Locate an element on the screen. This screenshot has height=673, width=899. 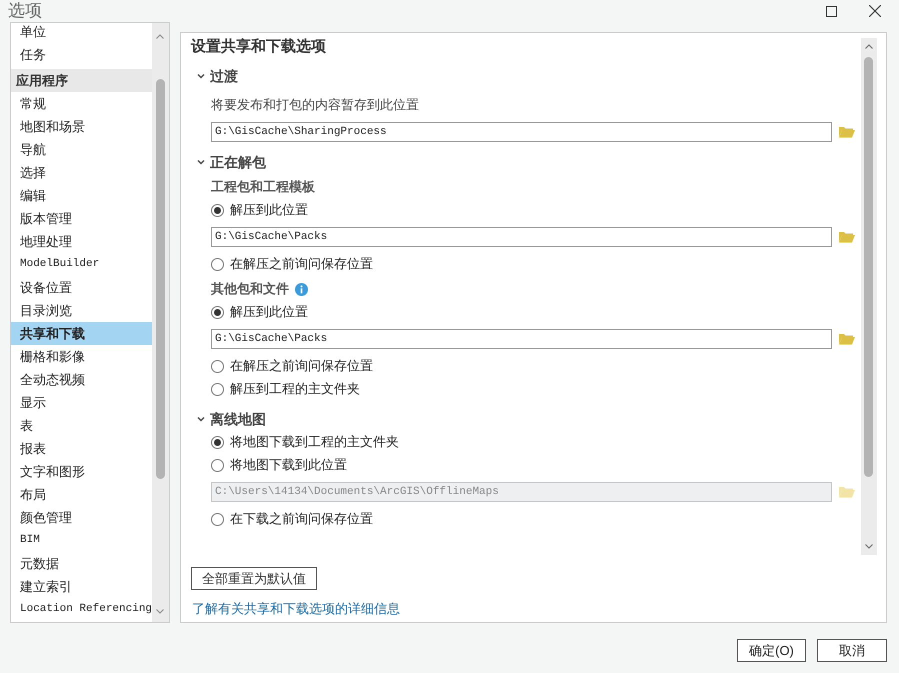
window-title: 选项 is located at coordinates (25, 11).